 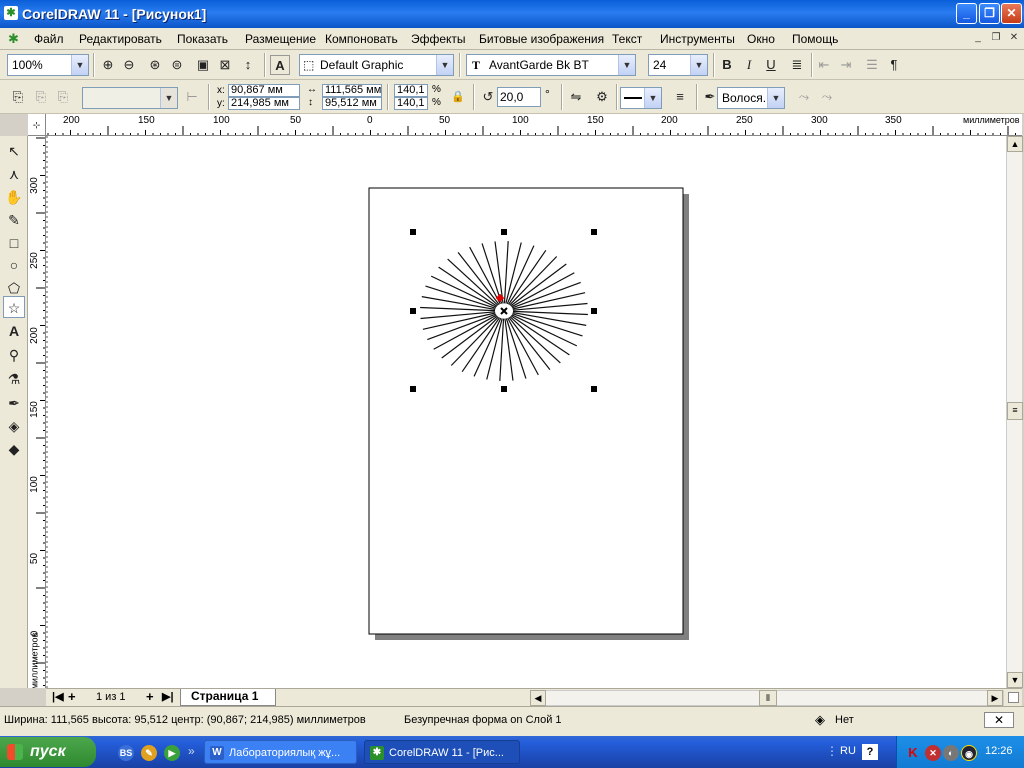 I want to click on align-icon: ≣, so click(x=797, y=65).